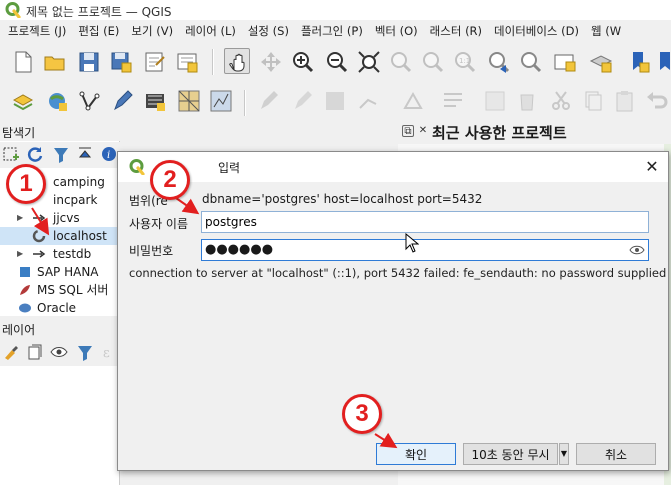 This screenshot has height=485, width=671. Describe the element at coordinates (369, 62) in the screenshot. I see `zoom-full-icon` at that location.